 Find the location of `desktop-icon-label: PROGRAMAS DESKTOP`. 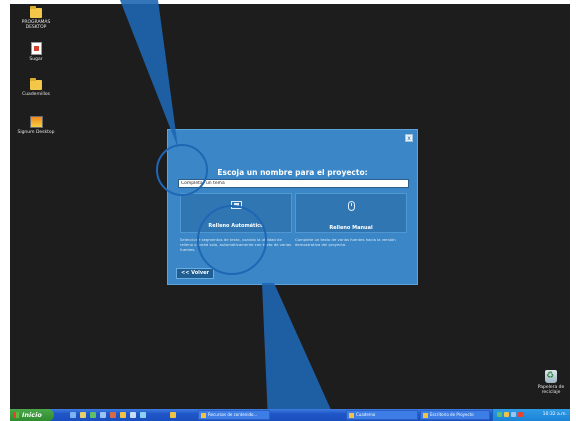

desktop-icon-label: PROGRAMAS DESKTOP is located at coordinates (36, 25).